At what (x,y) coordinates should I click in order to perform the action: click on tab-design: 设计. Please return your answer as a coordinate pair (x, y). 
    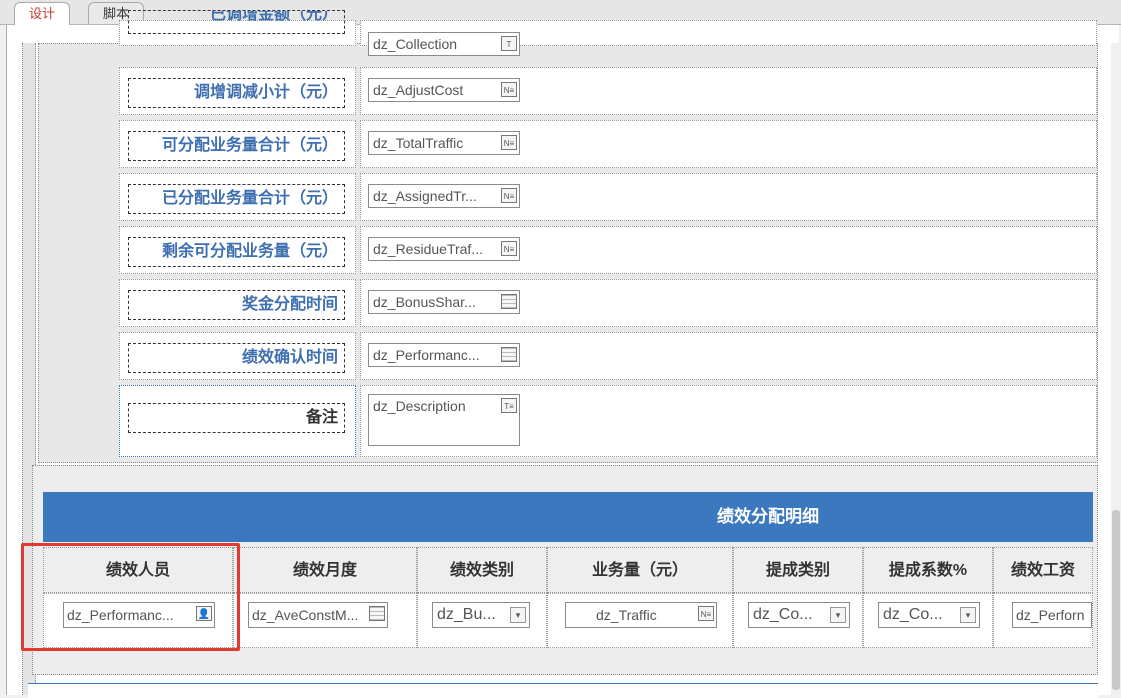
    Looking at the image, I should click on (42, 14).